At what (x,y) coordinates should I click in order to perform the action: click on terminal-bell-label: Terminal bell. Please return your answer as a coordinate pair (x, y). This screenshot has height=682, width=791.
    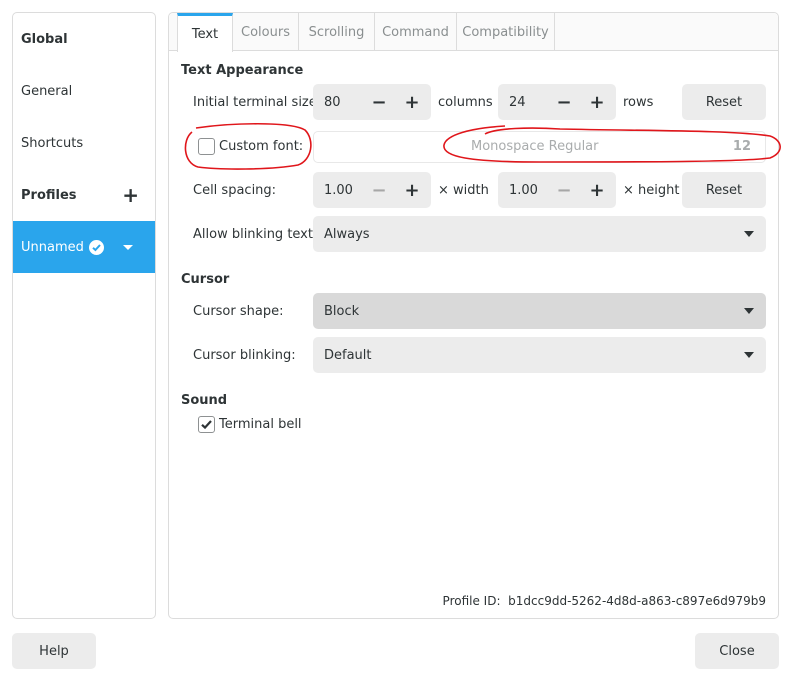
    Looking at the image, I should click on (260, 424).